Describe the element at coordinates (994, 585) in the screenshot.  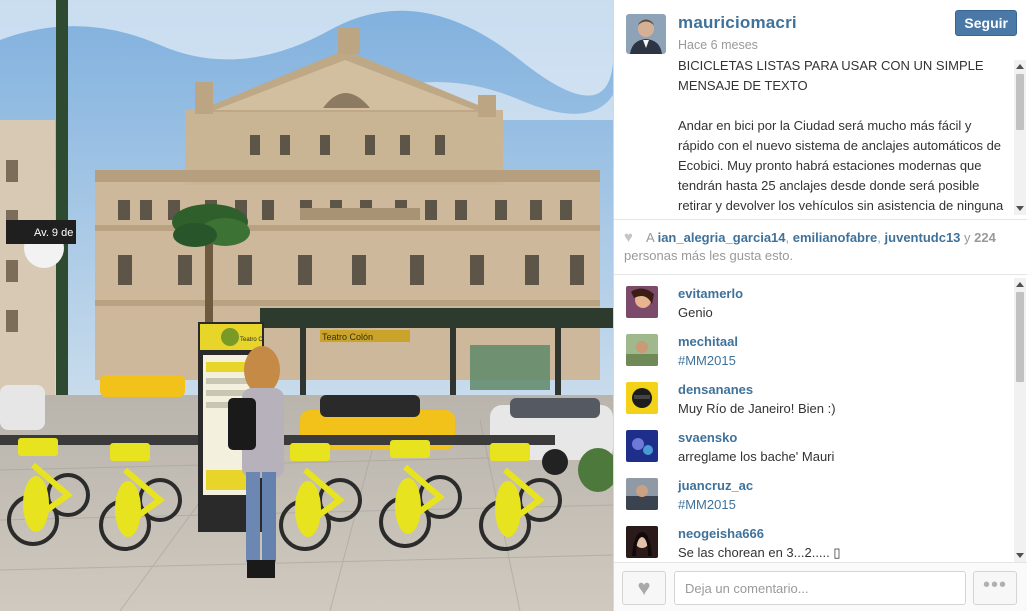
I see `ellipsis-icon: •••` at that location.